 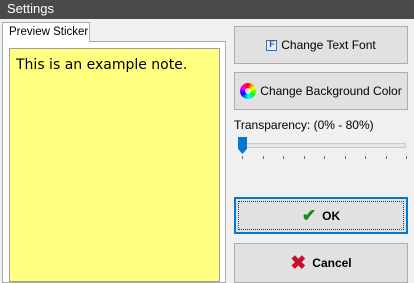 What do you see at coordinates (272, 45) in the screenshot?
I see `font-icon` at bounding box center [272, 45].